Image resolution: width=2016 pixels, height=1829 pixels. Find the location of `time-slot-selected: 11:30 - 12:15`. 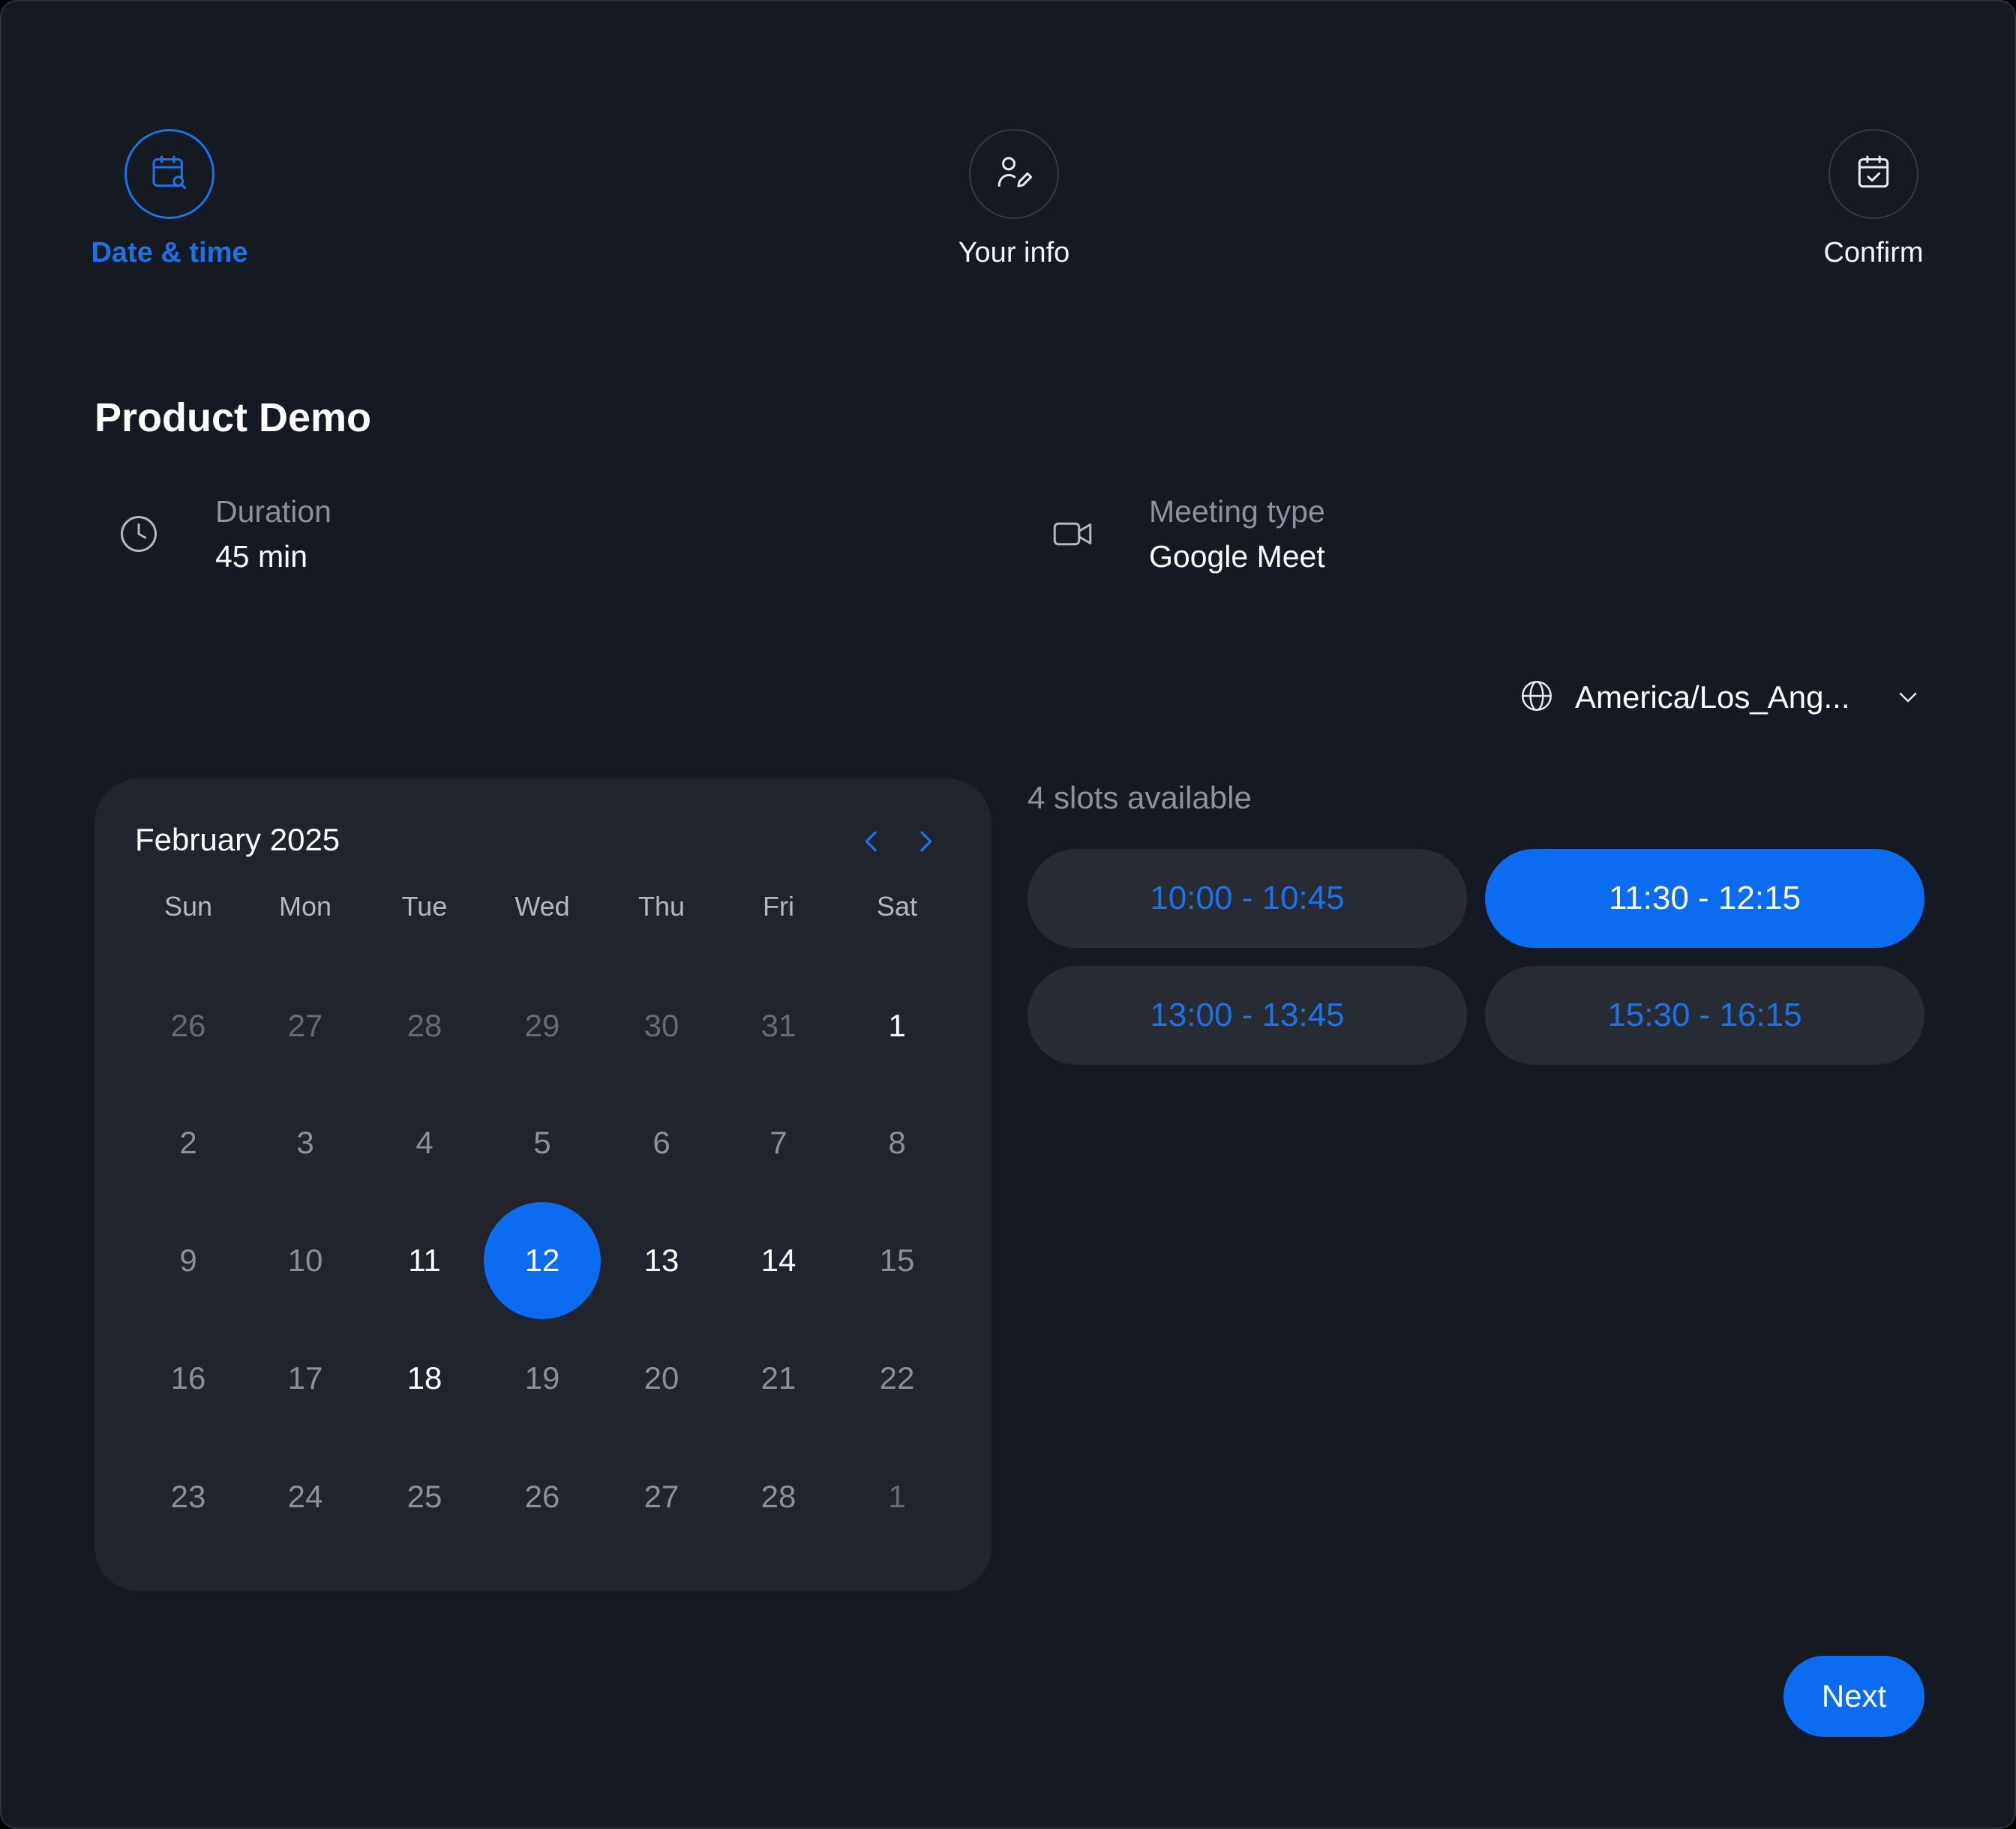

time-slot-selected: 11:30 - 12:15 is located at coordinates (1704, 898).